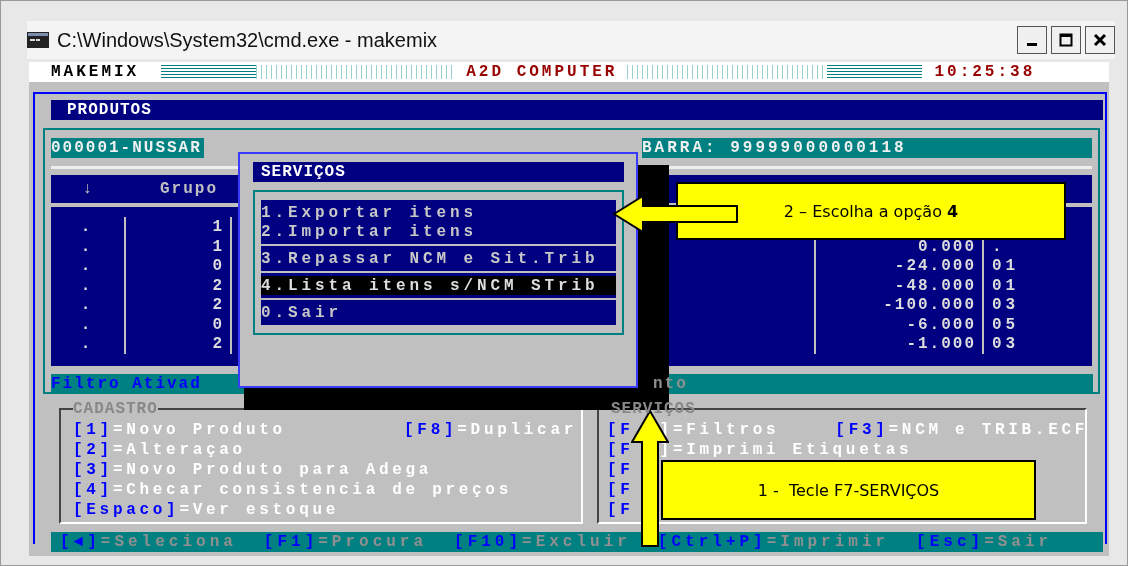 This screenshot has height=566, width=1128. What do you see at coordinates (577, 110) in the screenshot?
I see `screen-title: PRODUTOS` at bounding box center [577, 110].